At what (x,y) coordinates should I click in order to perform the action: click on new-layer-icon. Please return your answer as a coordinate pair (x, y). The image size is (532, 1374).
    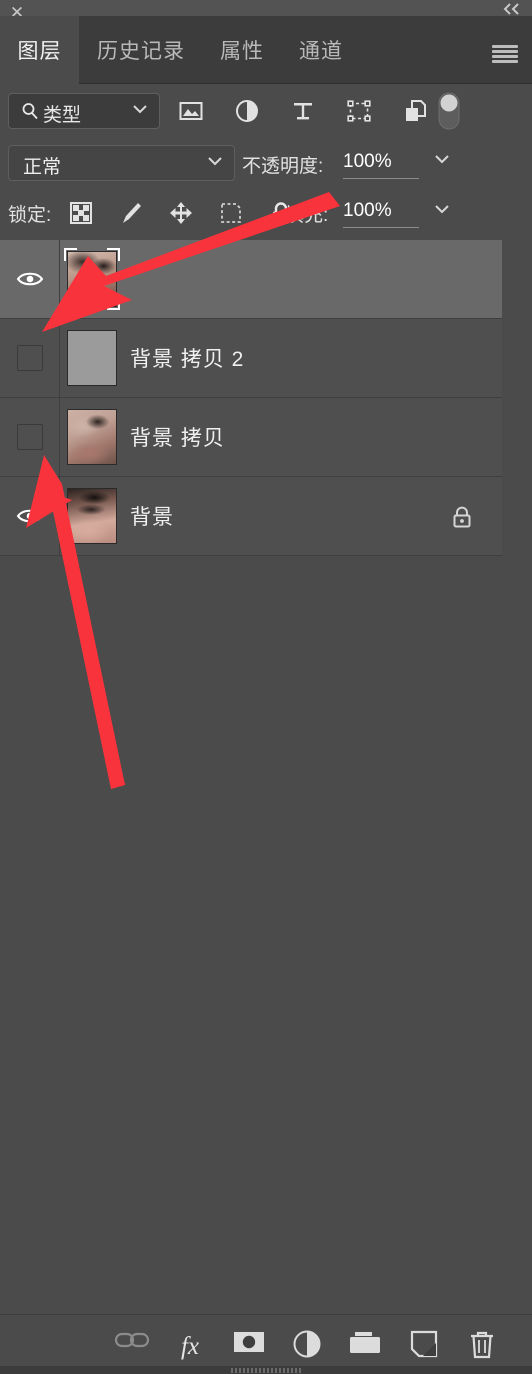
    Looking at the image, I should click on (423, 1344).